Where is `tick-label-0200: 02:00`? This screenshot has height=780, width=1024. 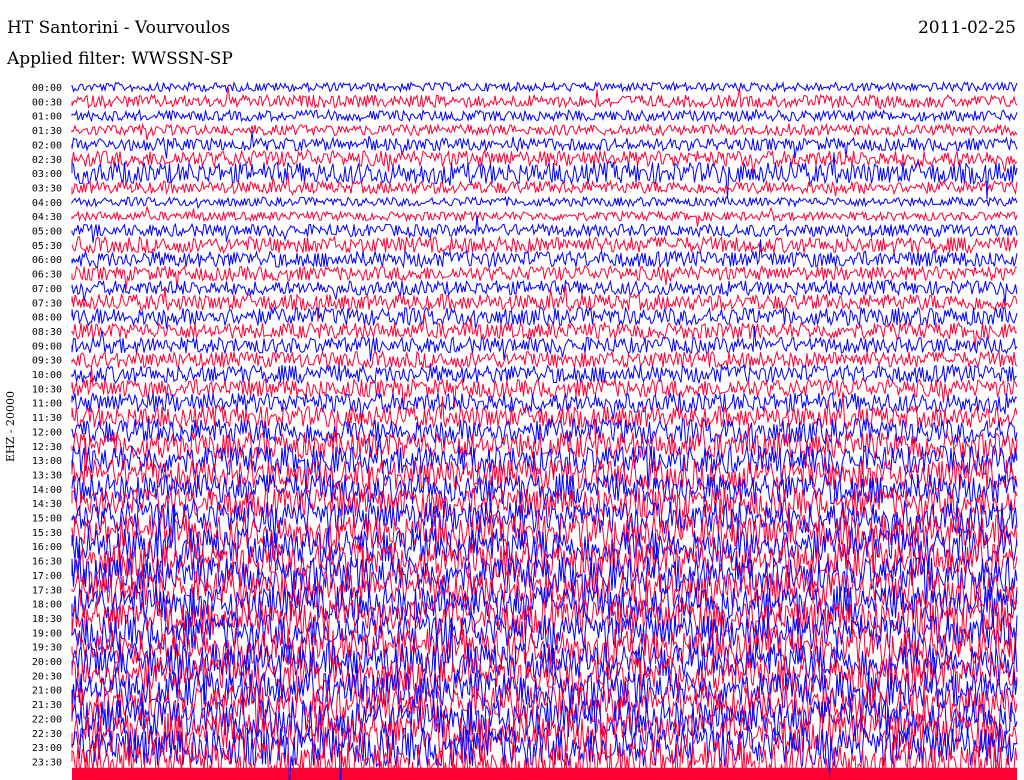
tick-label-0200: 02:00 is located at coordinates (47, 145).